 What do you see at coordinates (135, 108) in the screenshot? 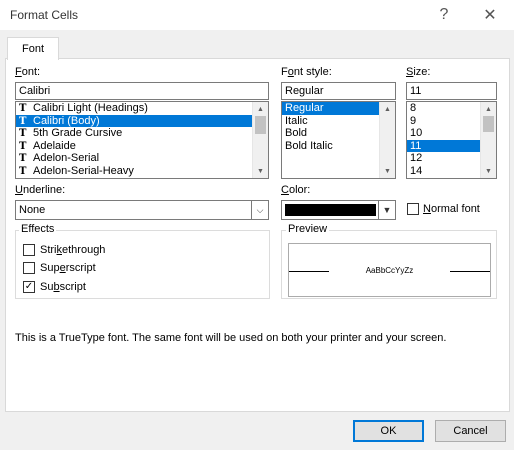
I see `font-list-item: T Calibri Light (Headings)` at bounding box center [135, 108].